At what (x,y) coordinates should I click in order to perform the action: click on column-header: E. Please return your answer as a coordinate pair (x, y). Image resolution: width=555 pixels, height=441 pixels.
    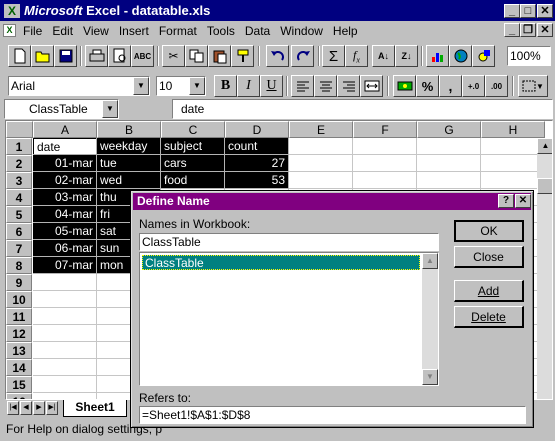
    Looking at the image, I should click on (321, 129).